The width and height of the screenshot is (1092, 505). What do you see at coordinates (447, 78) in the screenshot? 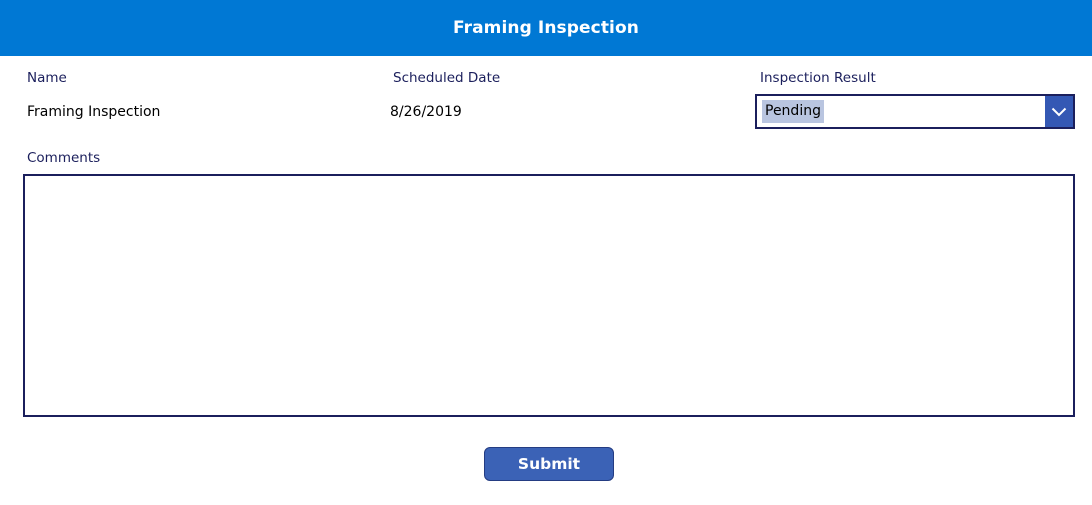
I see `scheduled-date-label: Scheduled Date` at bounding box center [447, 78].